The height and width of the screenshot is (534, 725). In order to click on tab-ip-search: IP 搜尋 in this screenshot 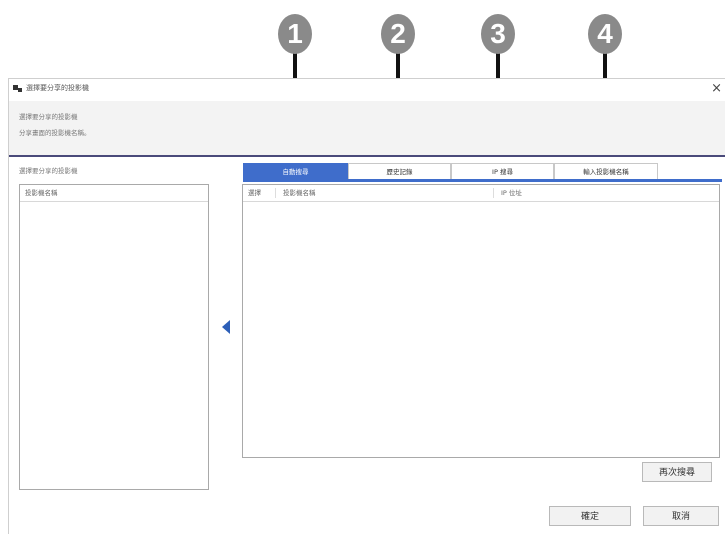, I will do `click(502, 171)`.